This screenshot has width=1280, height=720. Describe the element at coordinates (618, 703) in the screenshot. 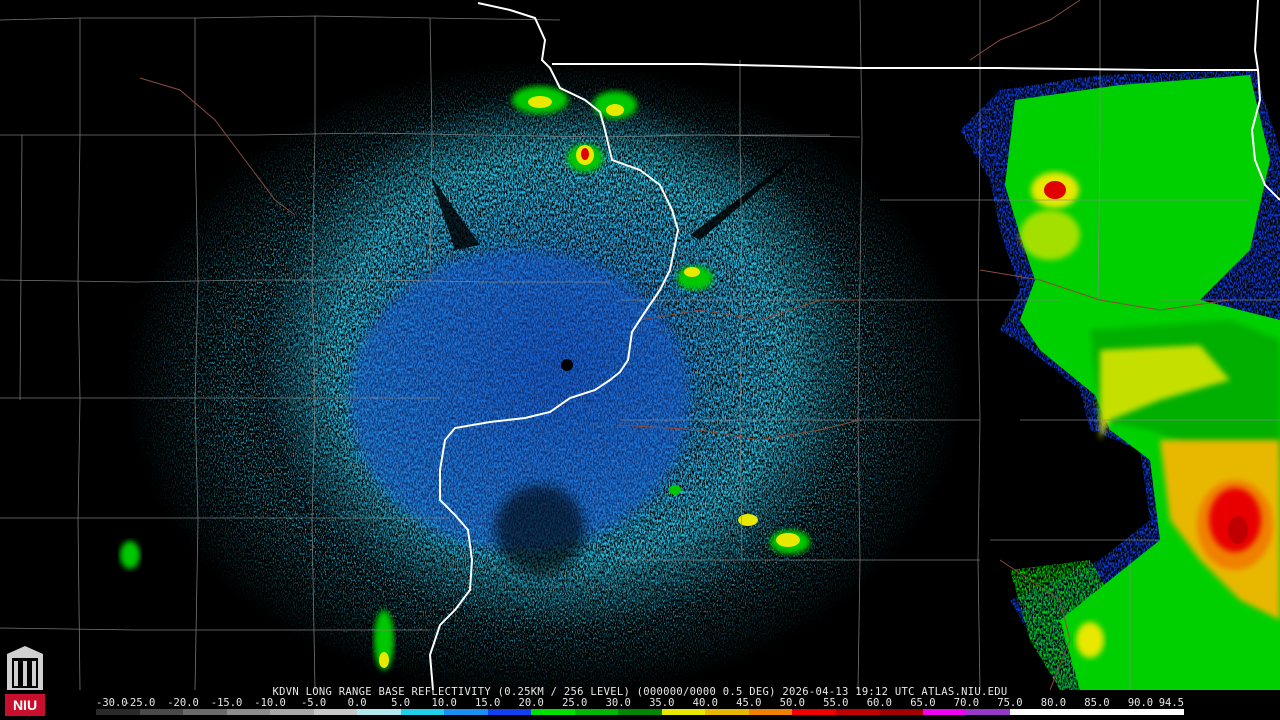

I see `scale-label: 30.0` at that location.